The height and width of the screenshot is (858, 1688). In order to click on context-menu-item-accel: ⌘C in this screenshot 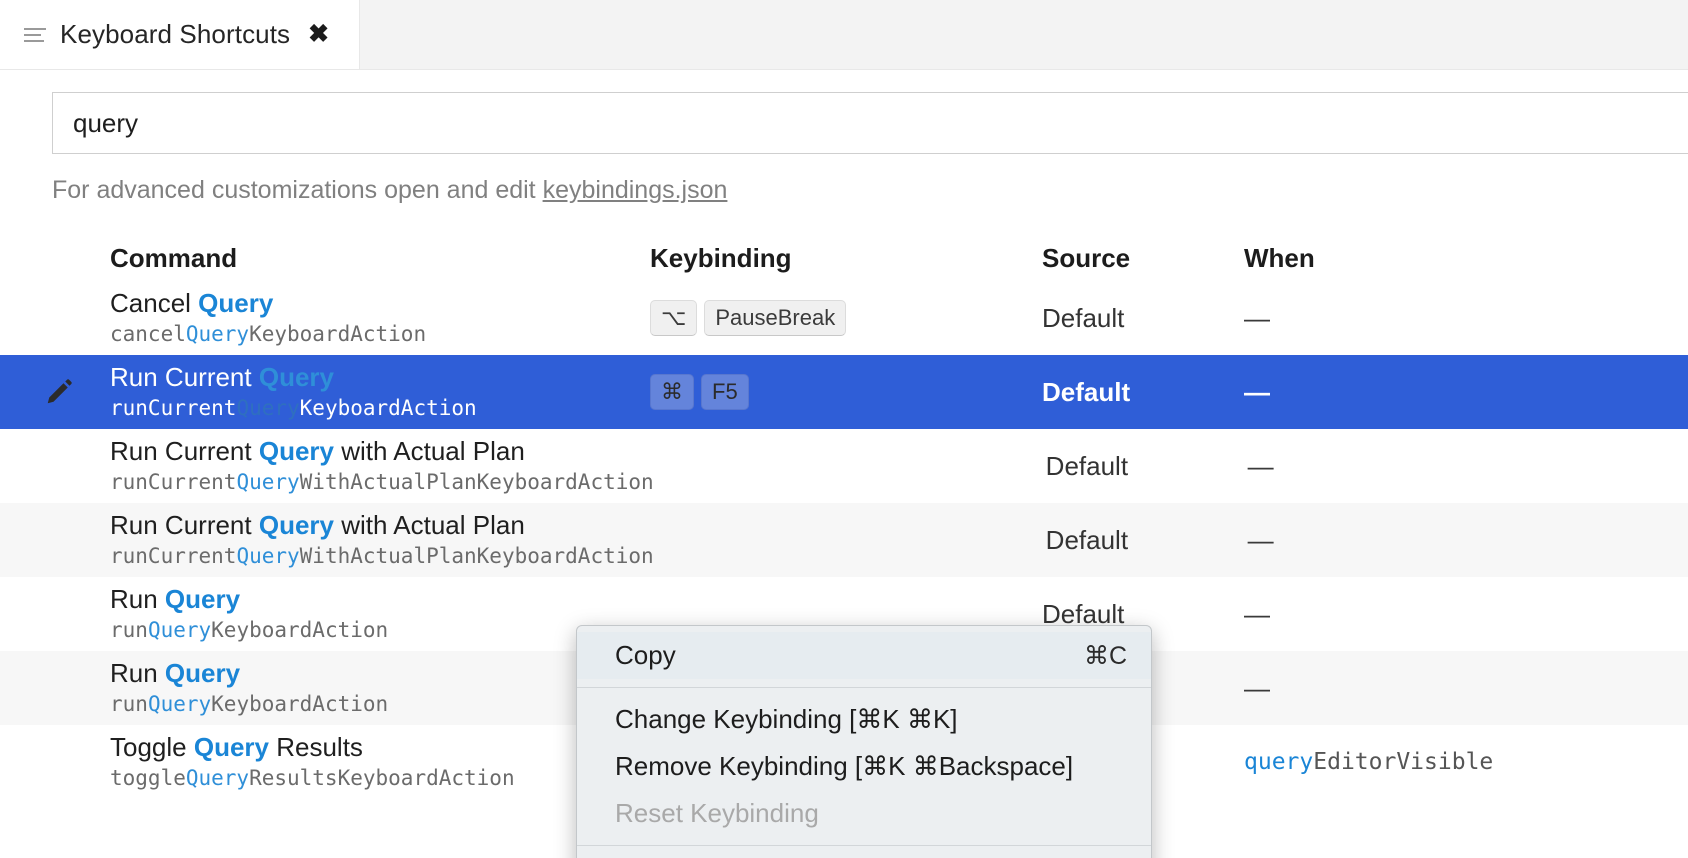, I will do `click(1105, 655)`.